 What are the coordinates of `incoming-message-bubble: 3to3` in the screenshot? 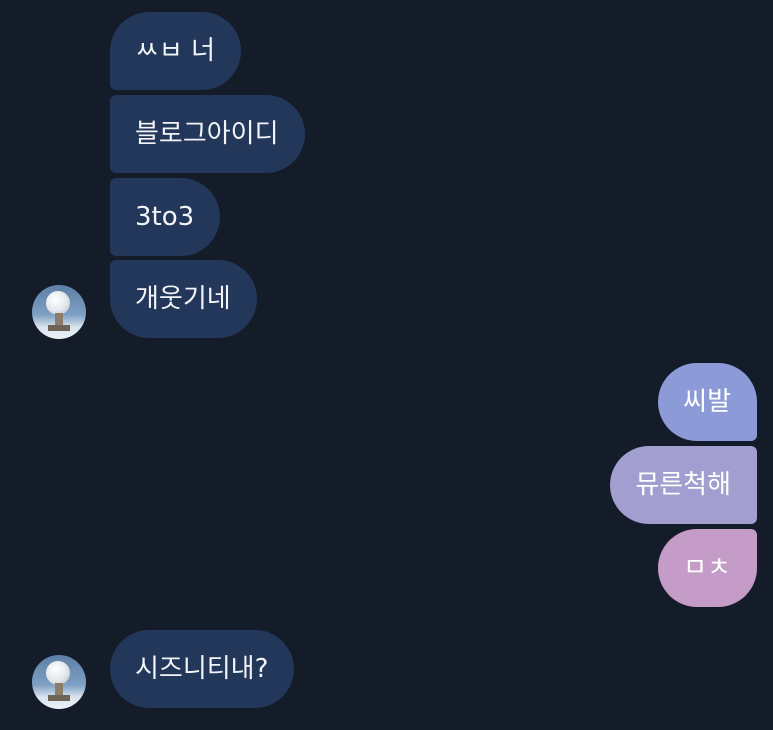 It's located at (165, 217).